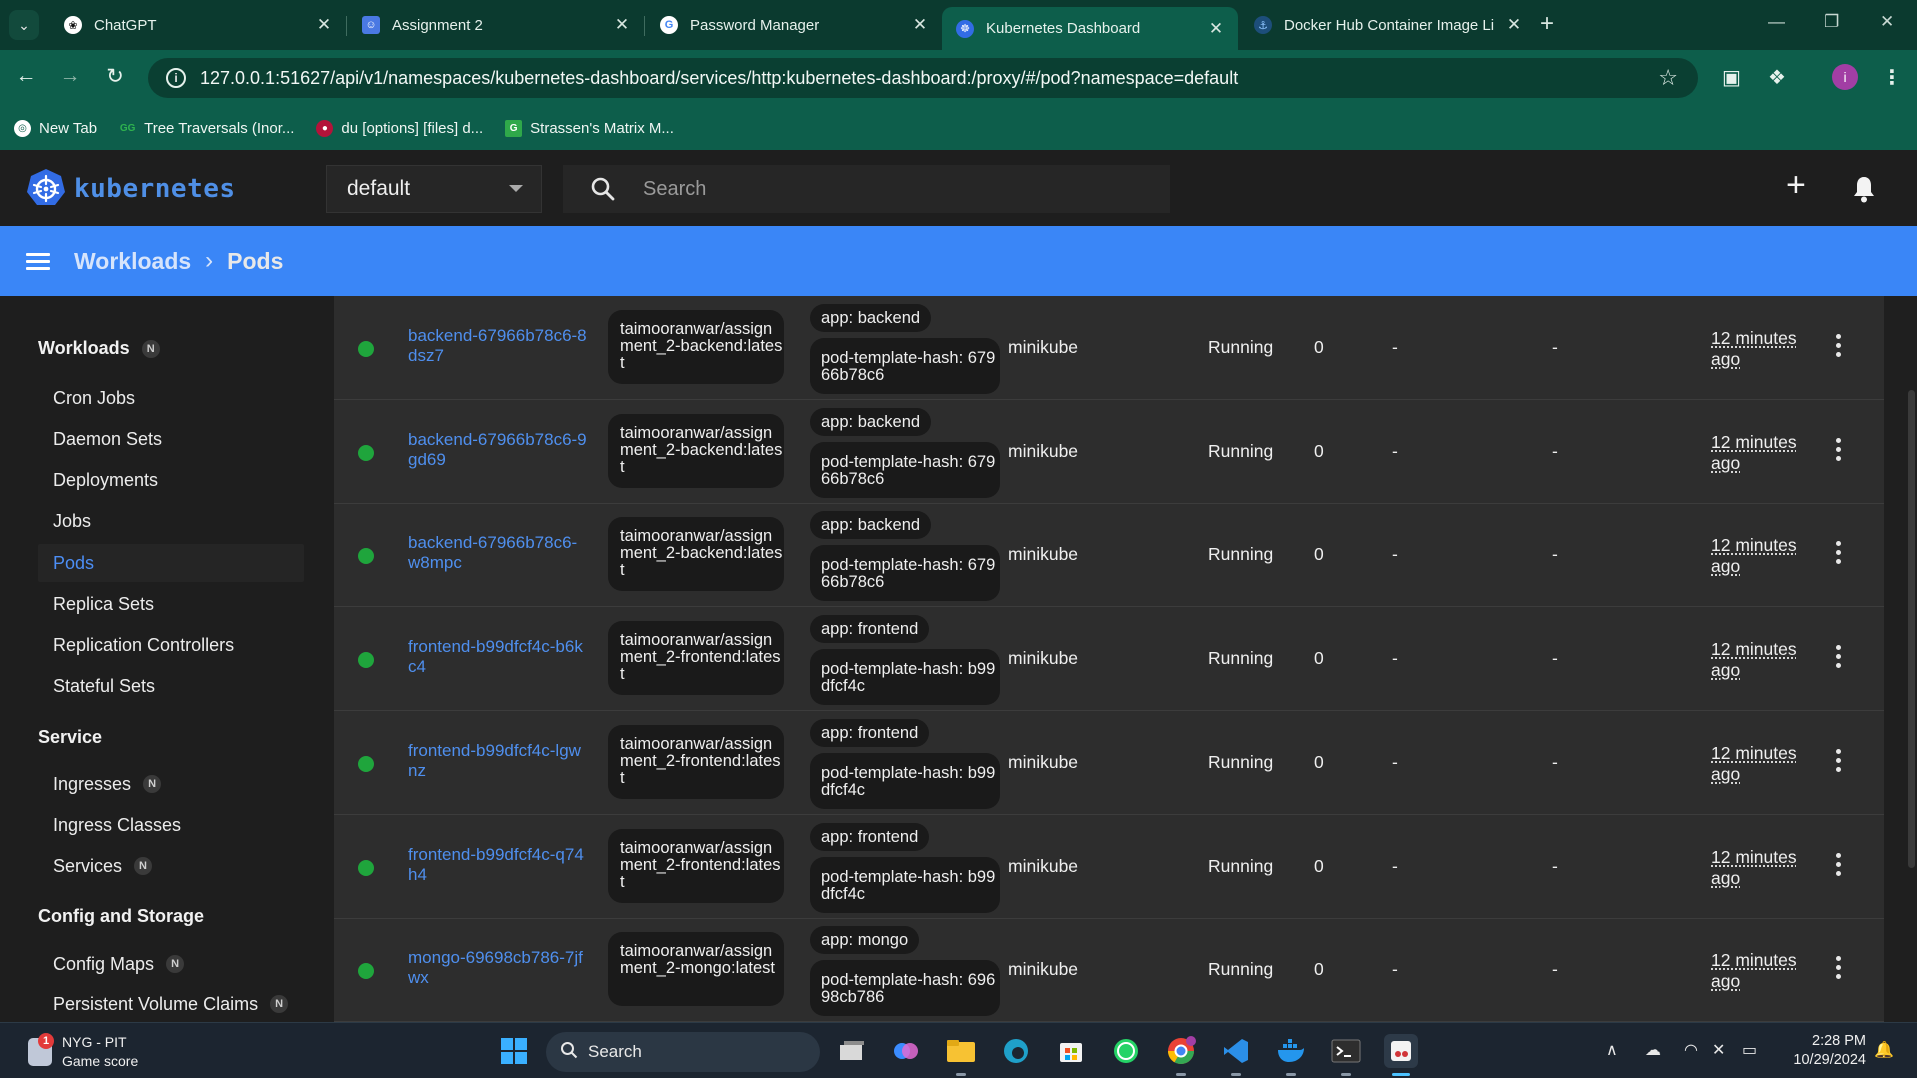  I want to click on sidebar-item-stateful-sets: Stateful Sets, so click(171, 686).